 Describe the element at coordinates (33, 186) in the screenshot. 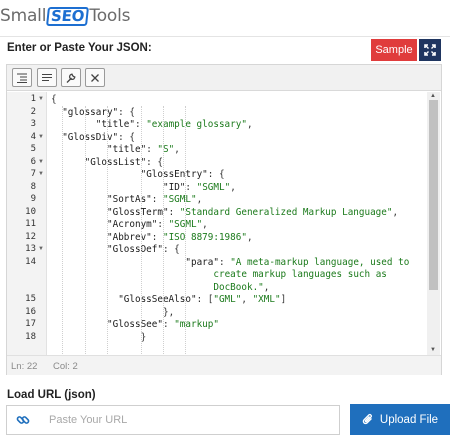

I see `line-number: 8` at that location.